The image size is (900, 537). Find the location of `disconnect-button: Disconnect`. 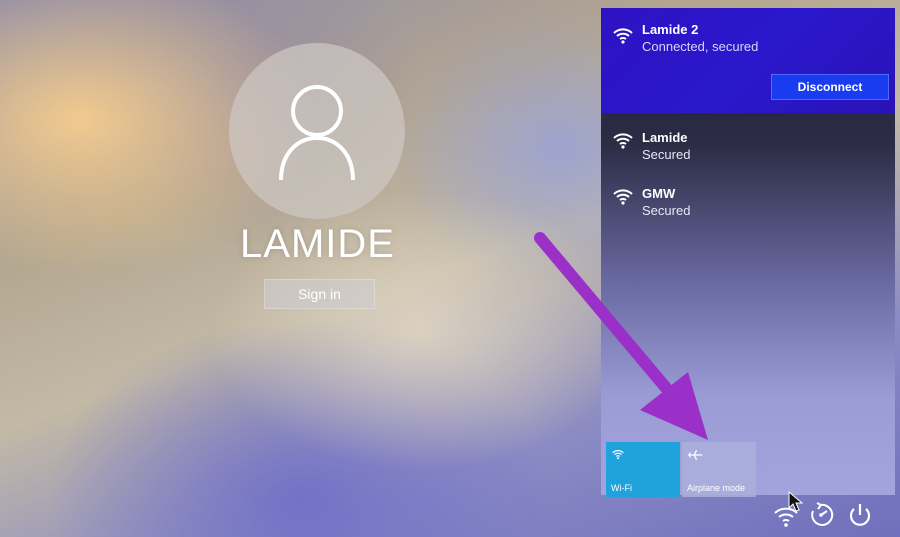

disconnect-button: Disconnect is located at coordinates (830, 87).